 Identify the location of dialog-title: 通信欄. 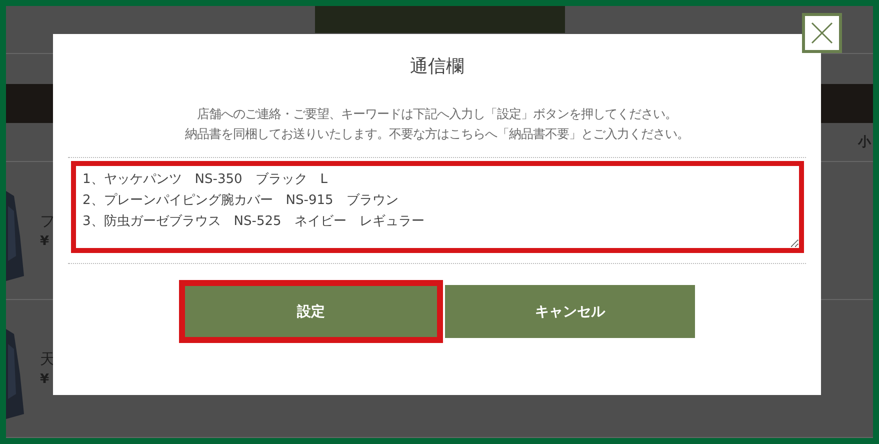
(437, 66).